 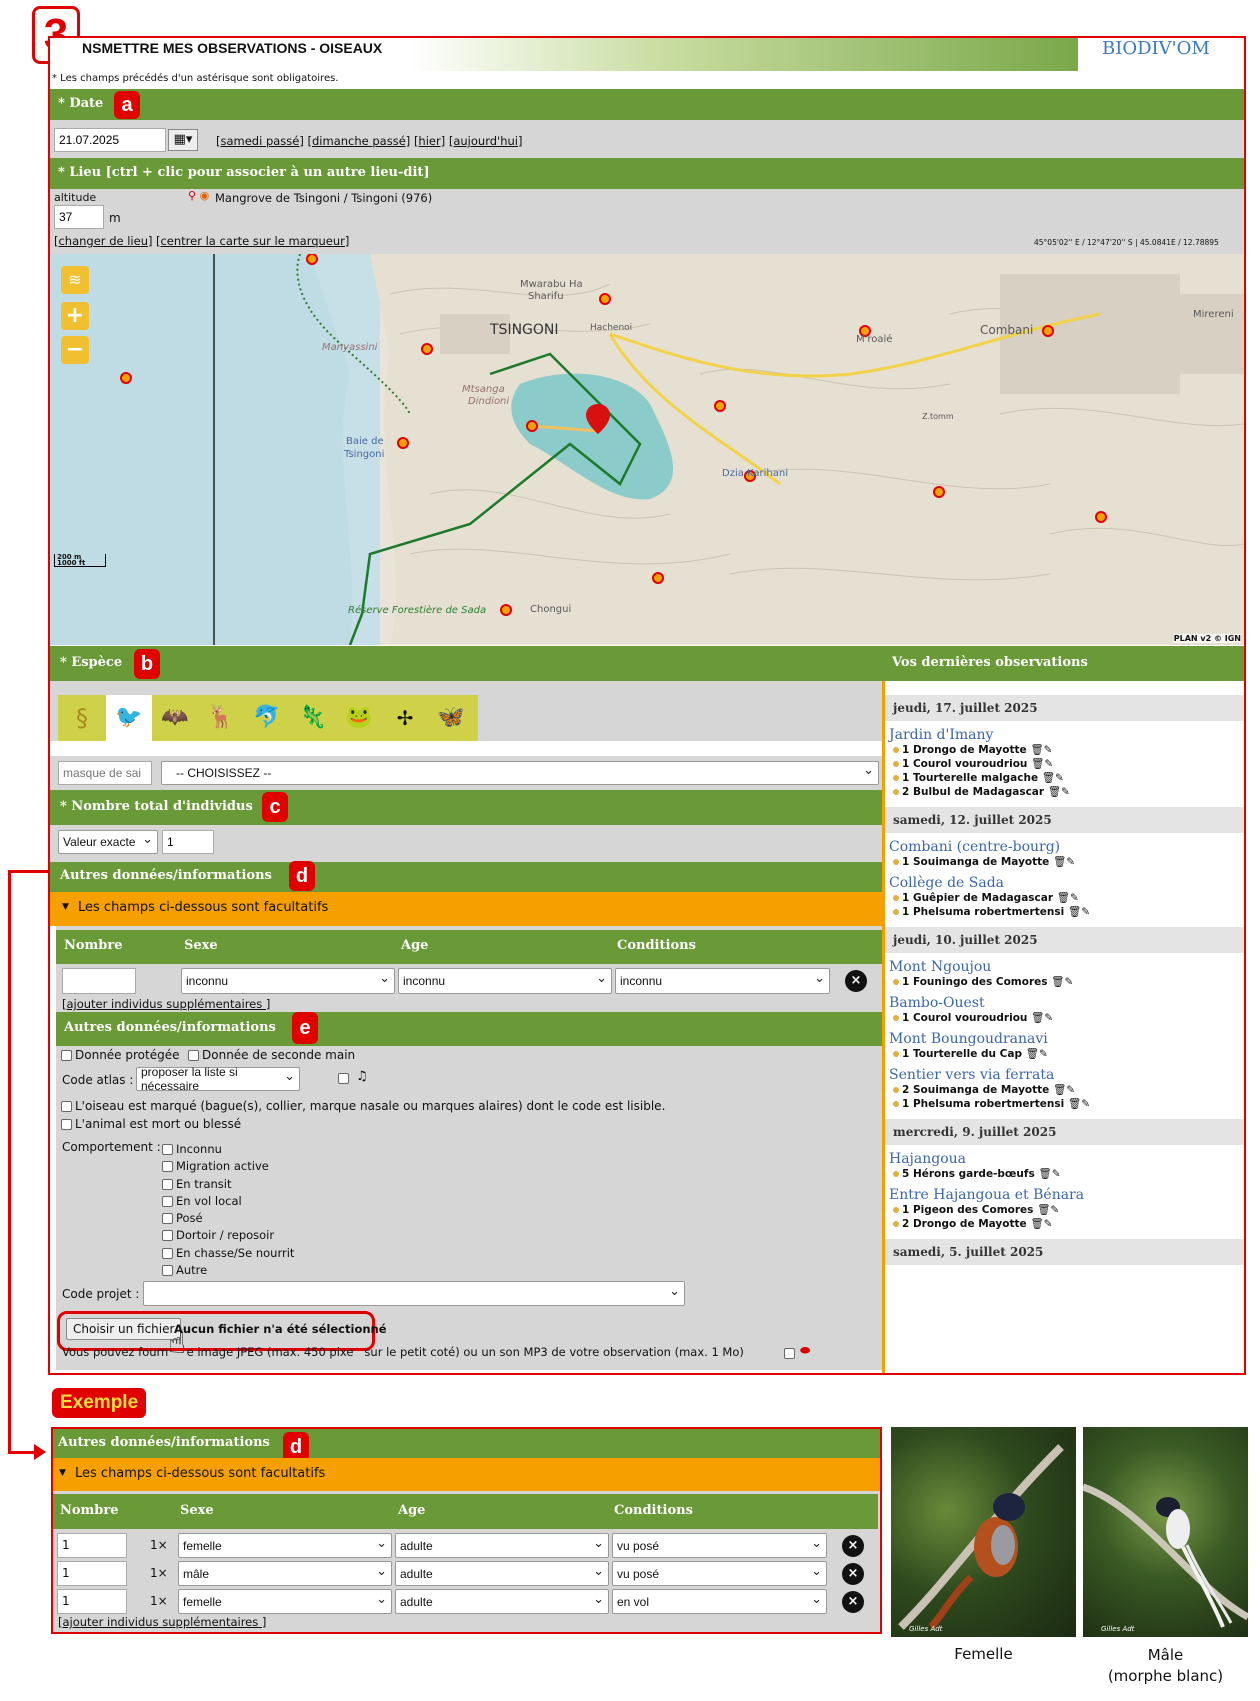 What do you see at coordinates (451, 718) in the screenshot?
I see `group-tab-butterfly: 🦋` at bounding box center [451, 718].